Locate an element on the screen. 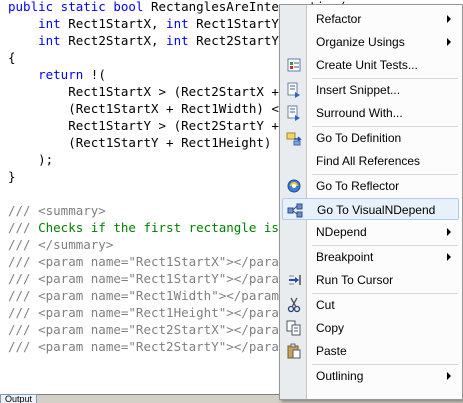 Image resolution: width=463 pixels, height=403 pixels. menu-item-go-to-definition: Go To Definition is located at coordinates (370, 138).